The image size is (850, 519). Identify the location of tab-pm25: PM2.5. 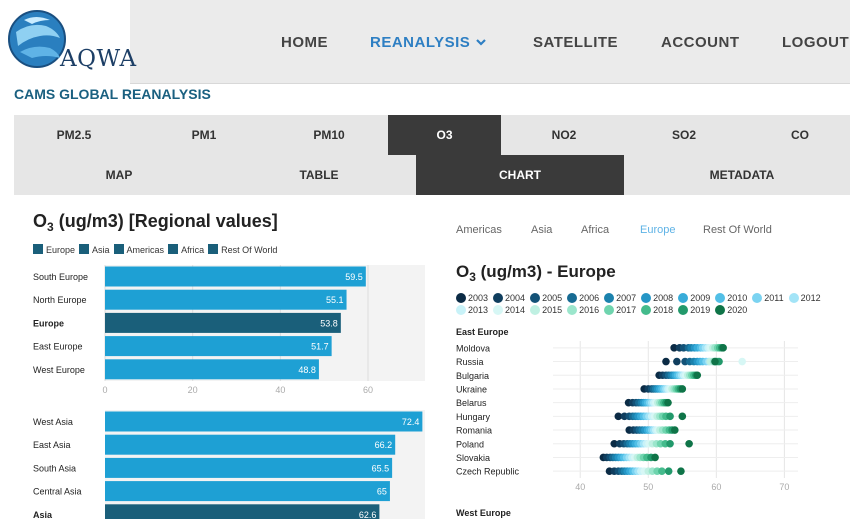
(74, 135).